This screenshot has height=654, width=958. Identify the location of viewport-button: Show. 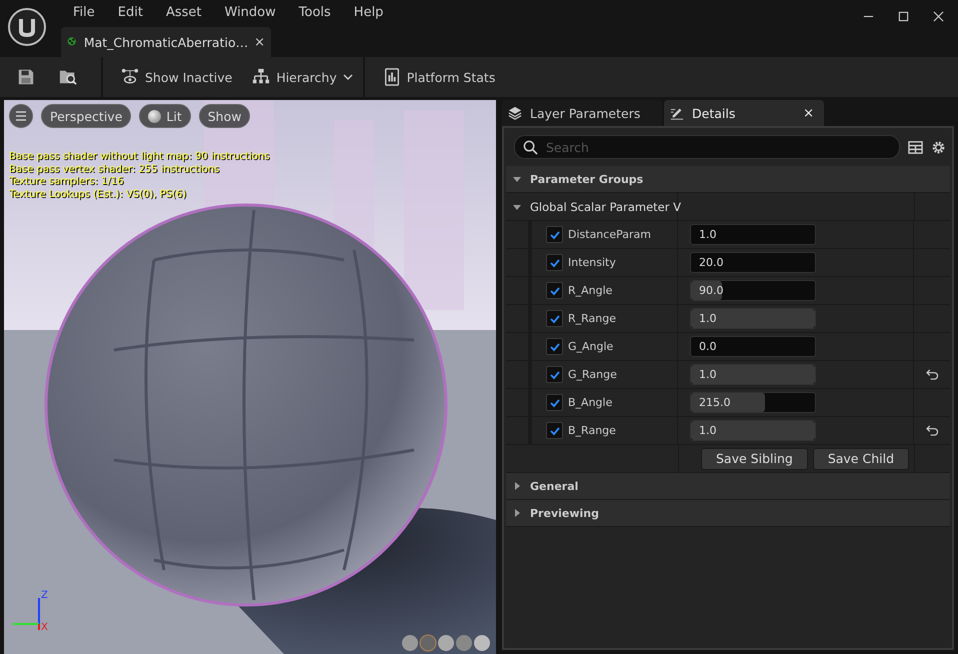
(224, 116).